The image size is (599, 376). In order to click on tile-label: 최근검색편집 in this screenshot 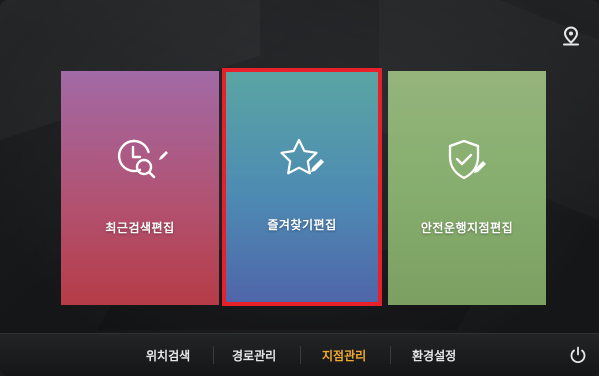, I will do `click(140, 228)`.